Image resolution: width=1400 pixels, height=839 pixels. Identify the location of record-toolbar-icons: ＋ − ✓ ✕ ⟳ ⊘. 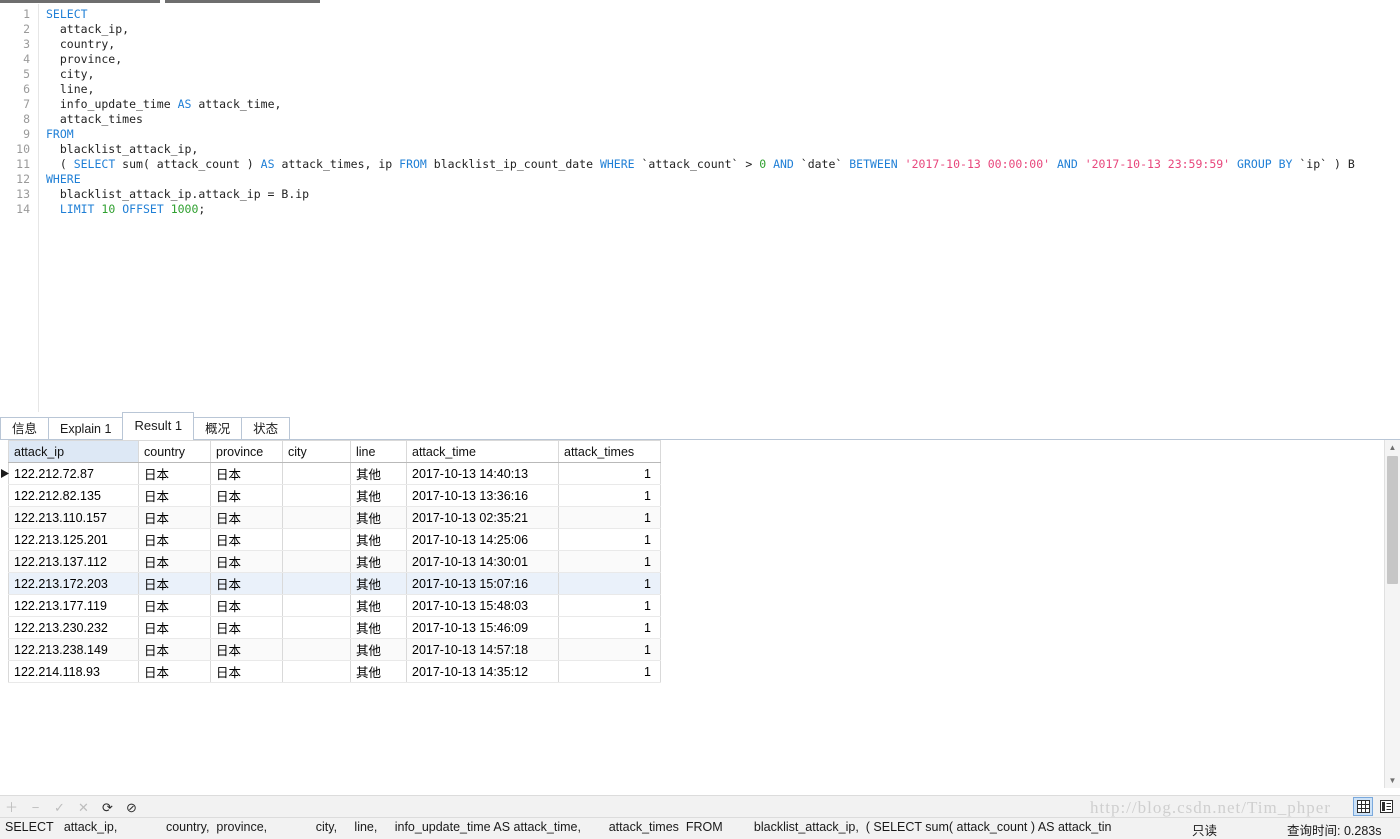
(71, 807).